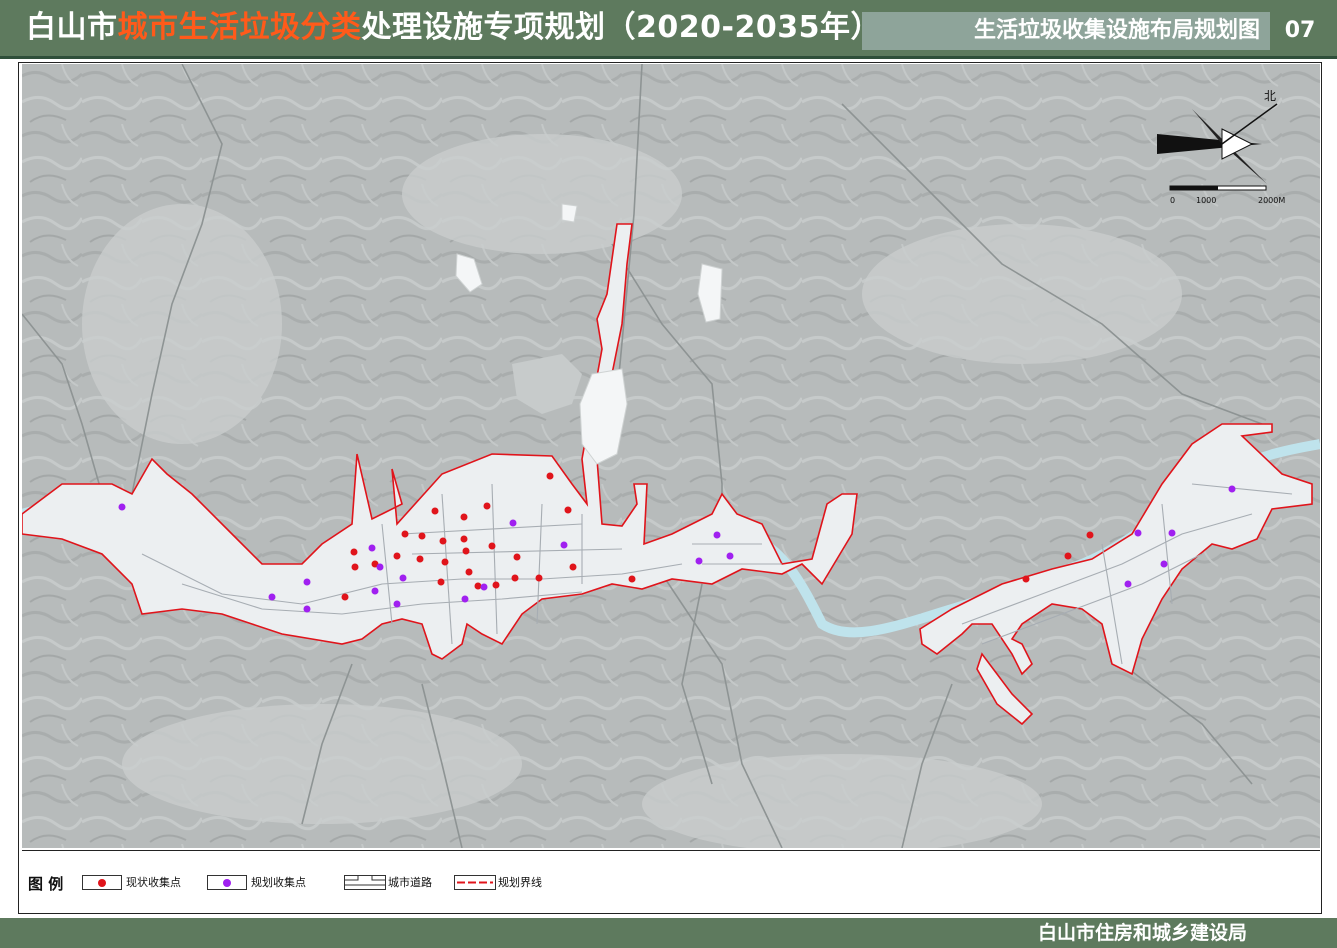 The height and width of the screenshot is (948, 1337). Describe the element at coordinates (520, 882) in the screenshot. I see `legend-label-boundary: 规划界线` at that location.